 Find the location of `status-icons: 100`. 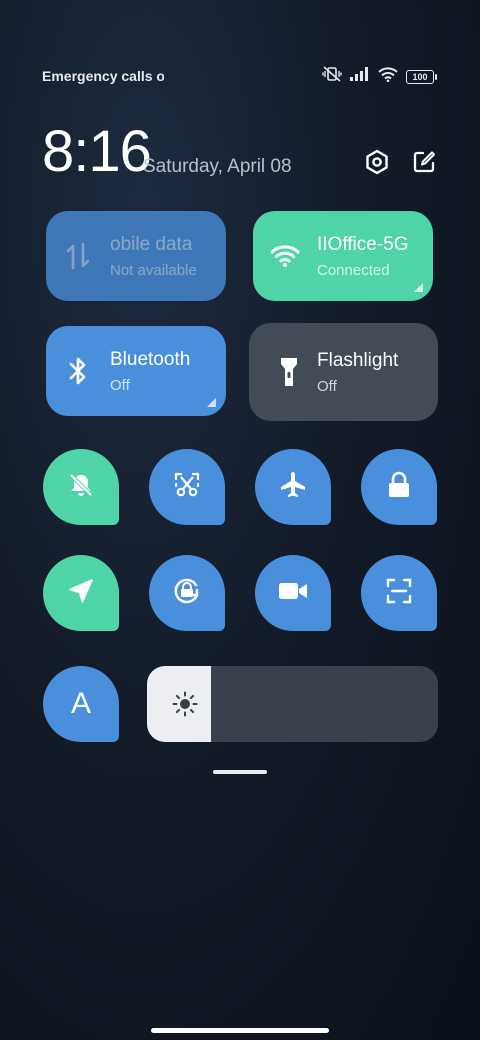

status-icons: 100 is located at coordinates (379, 76).